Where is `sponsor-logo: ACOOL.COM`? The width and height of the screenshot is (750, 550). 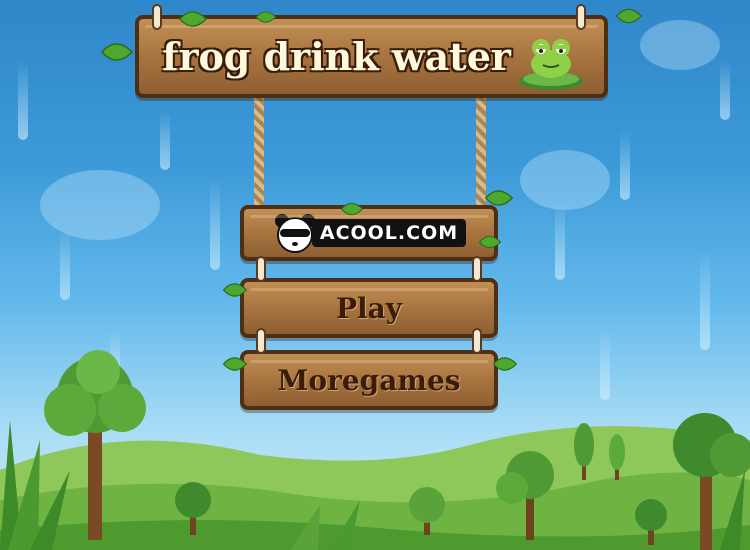 sponsor-logo: ACOOL.COM is located at coordinates (369, 233).